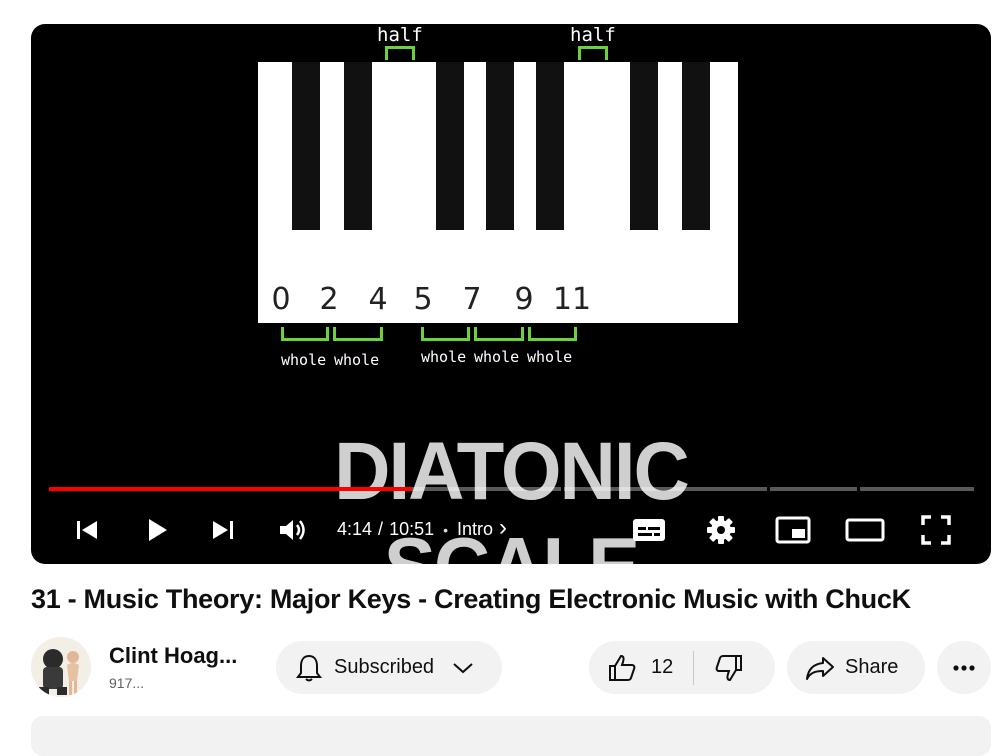 The image size is (1007, 756). I want to click on key-number-label: 5, so click(423, 299).